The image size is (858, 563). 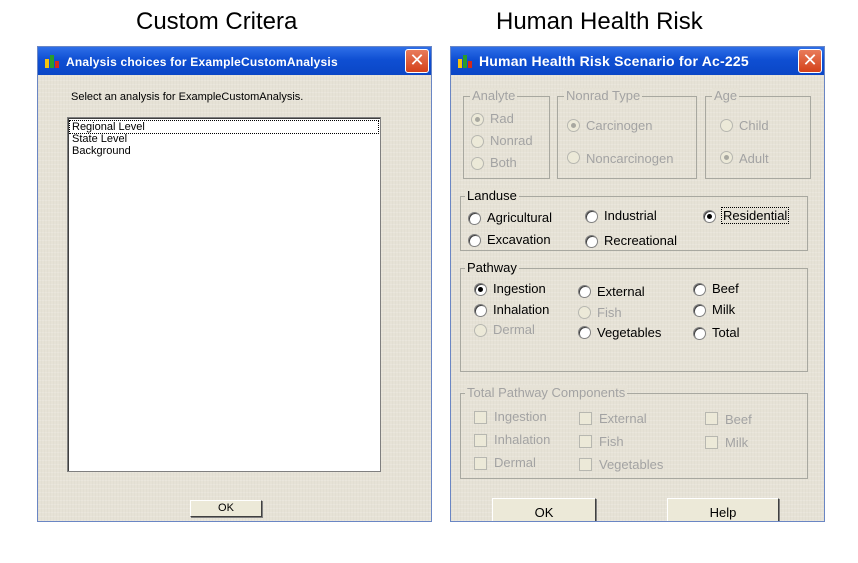 I want to click on residential-radio, so click(x=709, y=216).